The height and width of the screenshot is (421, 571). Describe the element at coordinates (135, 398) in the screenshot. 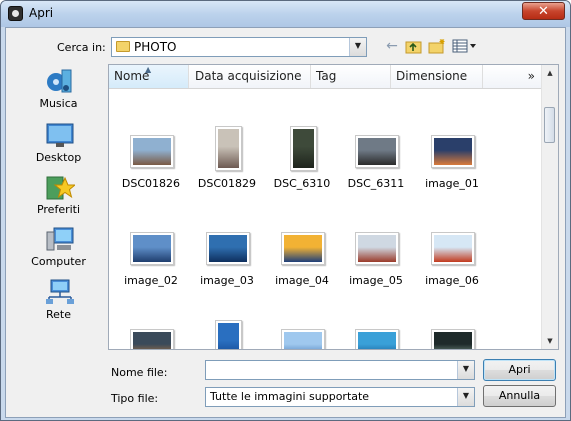

I see `filetype-label: Tipo file:` at that location.